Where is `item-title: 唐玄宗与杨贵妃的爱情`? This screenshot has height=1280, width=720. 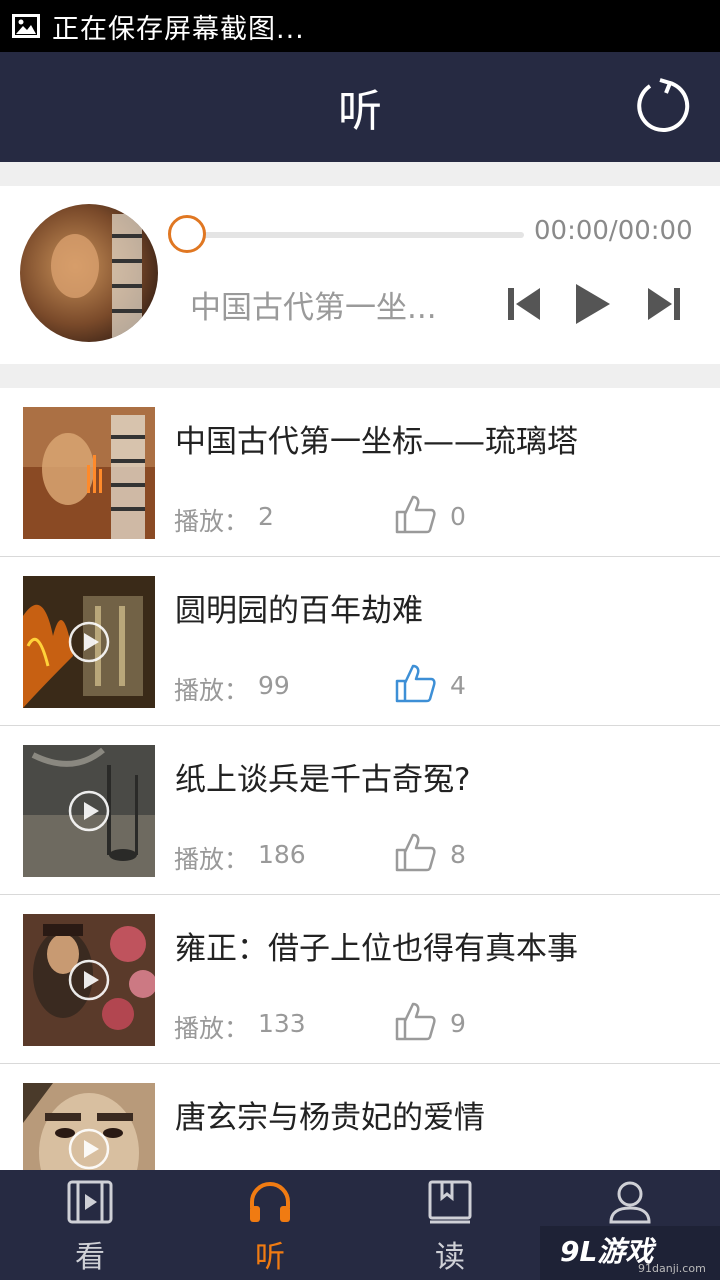 item-title: 唐玄宗与杨贵妃的爱情 is located at coordinates (330, 1118).